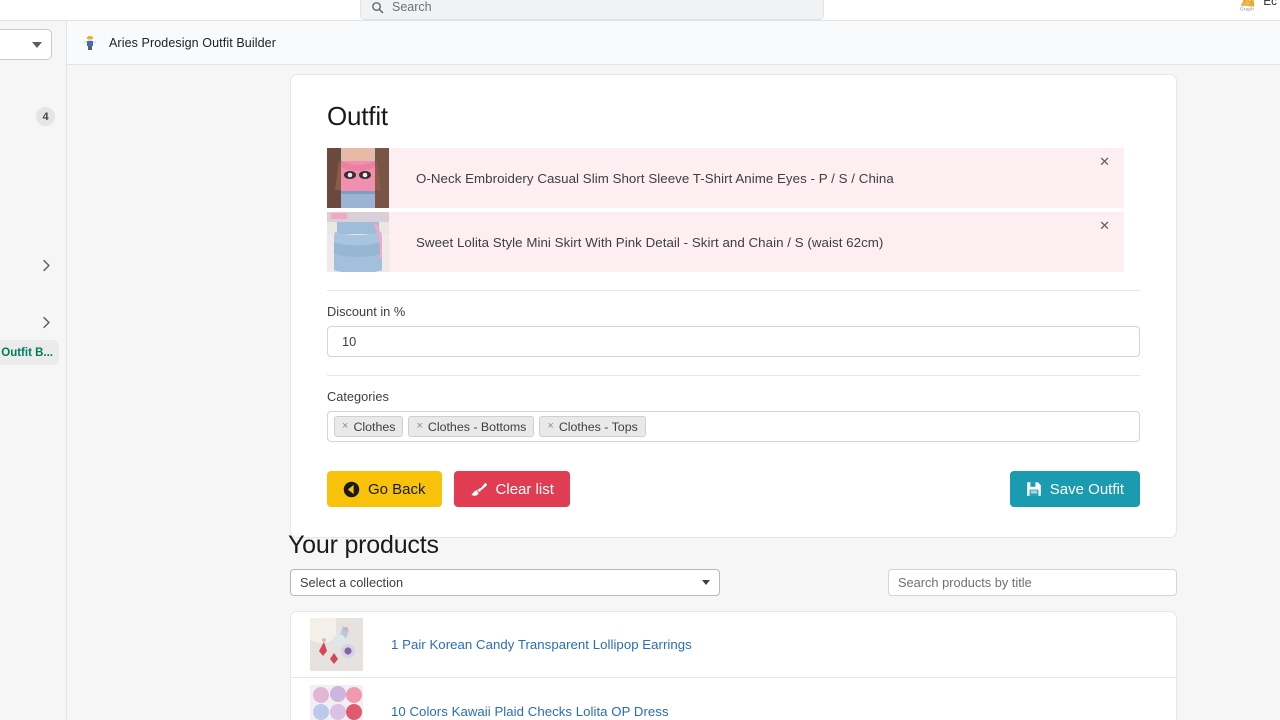 Image resolution: width=1280 pixels, height=720 pixels. I want to click on clear-list-label: Clear list, so click(524, 489).